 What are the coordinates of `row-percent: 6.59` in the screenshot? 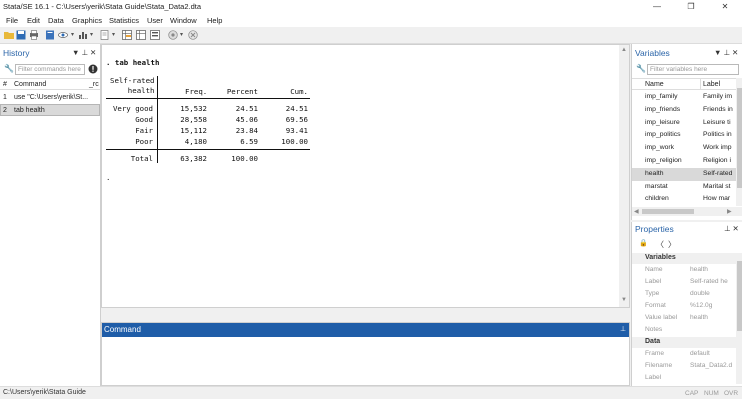 It's located at (249, 141).